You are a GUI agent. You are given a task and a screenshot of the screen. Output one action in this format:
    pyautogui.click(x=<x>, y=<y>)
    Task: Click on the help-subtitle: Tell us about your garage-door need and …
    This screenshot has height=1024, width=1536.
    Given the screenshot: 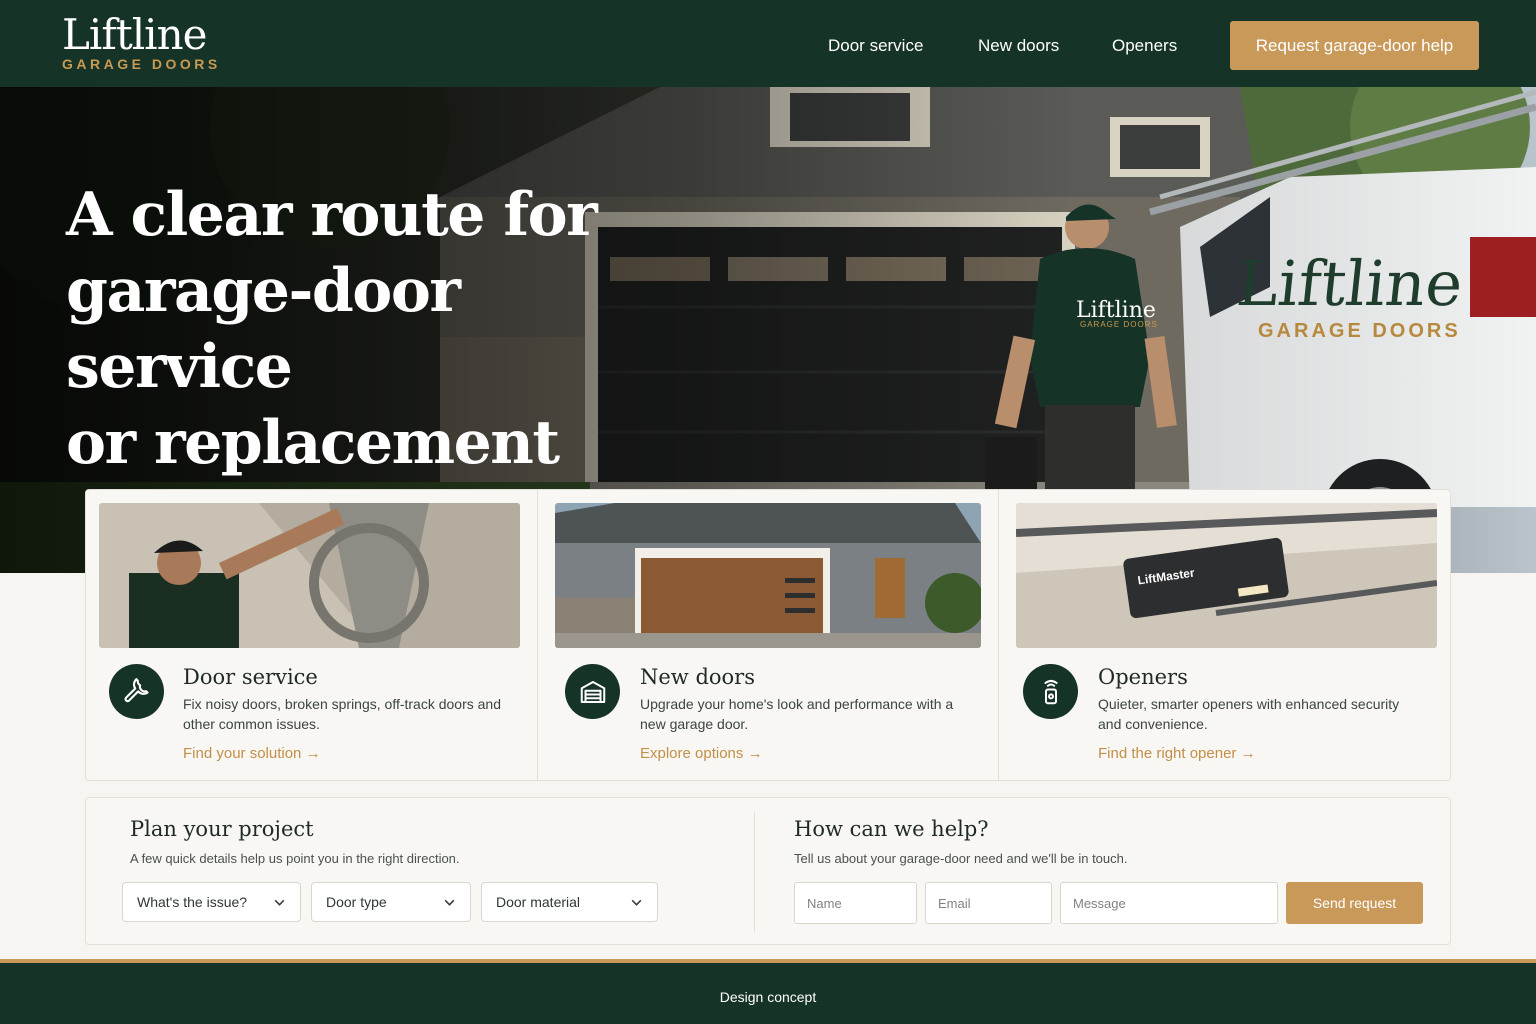 What is the action you would take?
    pyautogui.click(x=961, y=858)
    